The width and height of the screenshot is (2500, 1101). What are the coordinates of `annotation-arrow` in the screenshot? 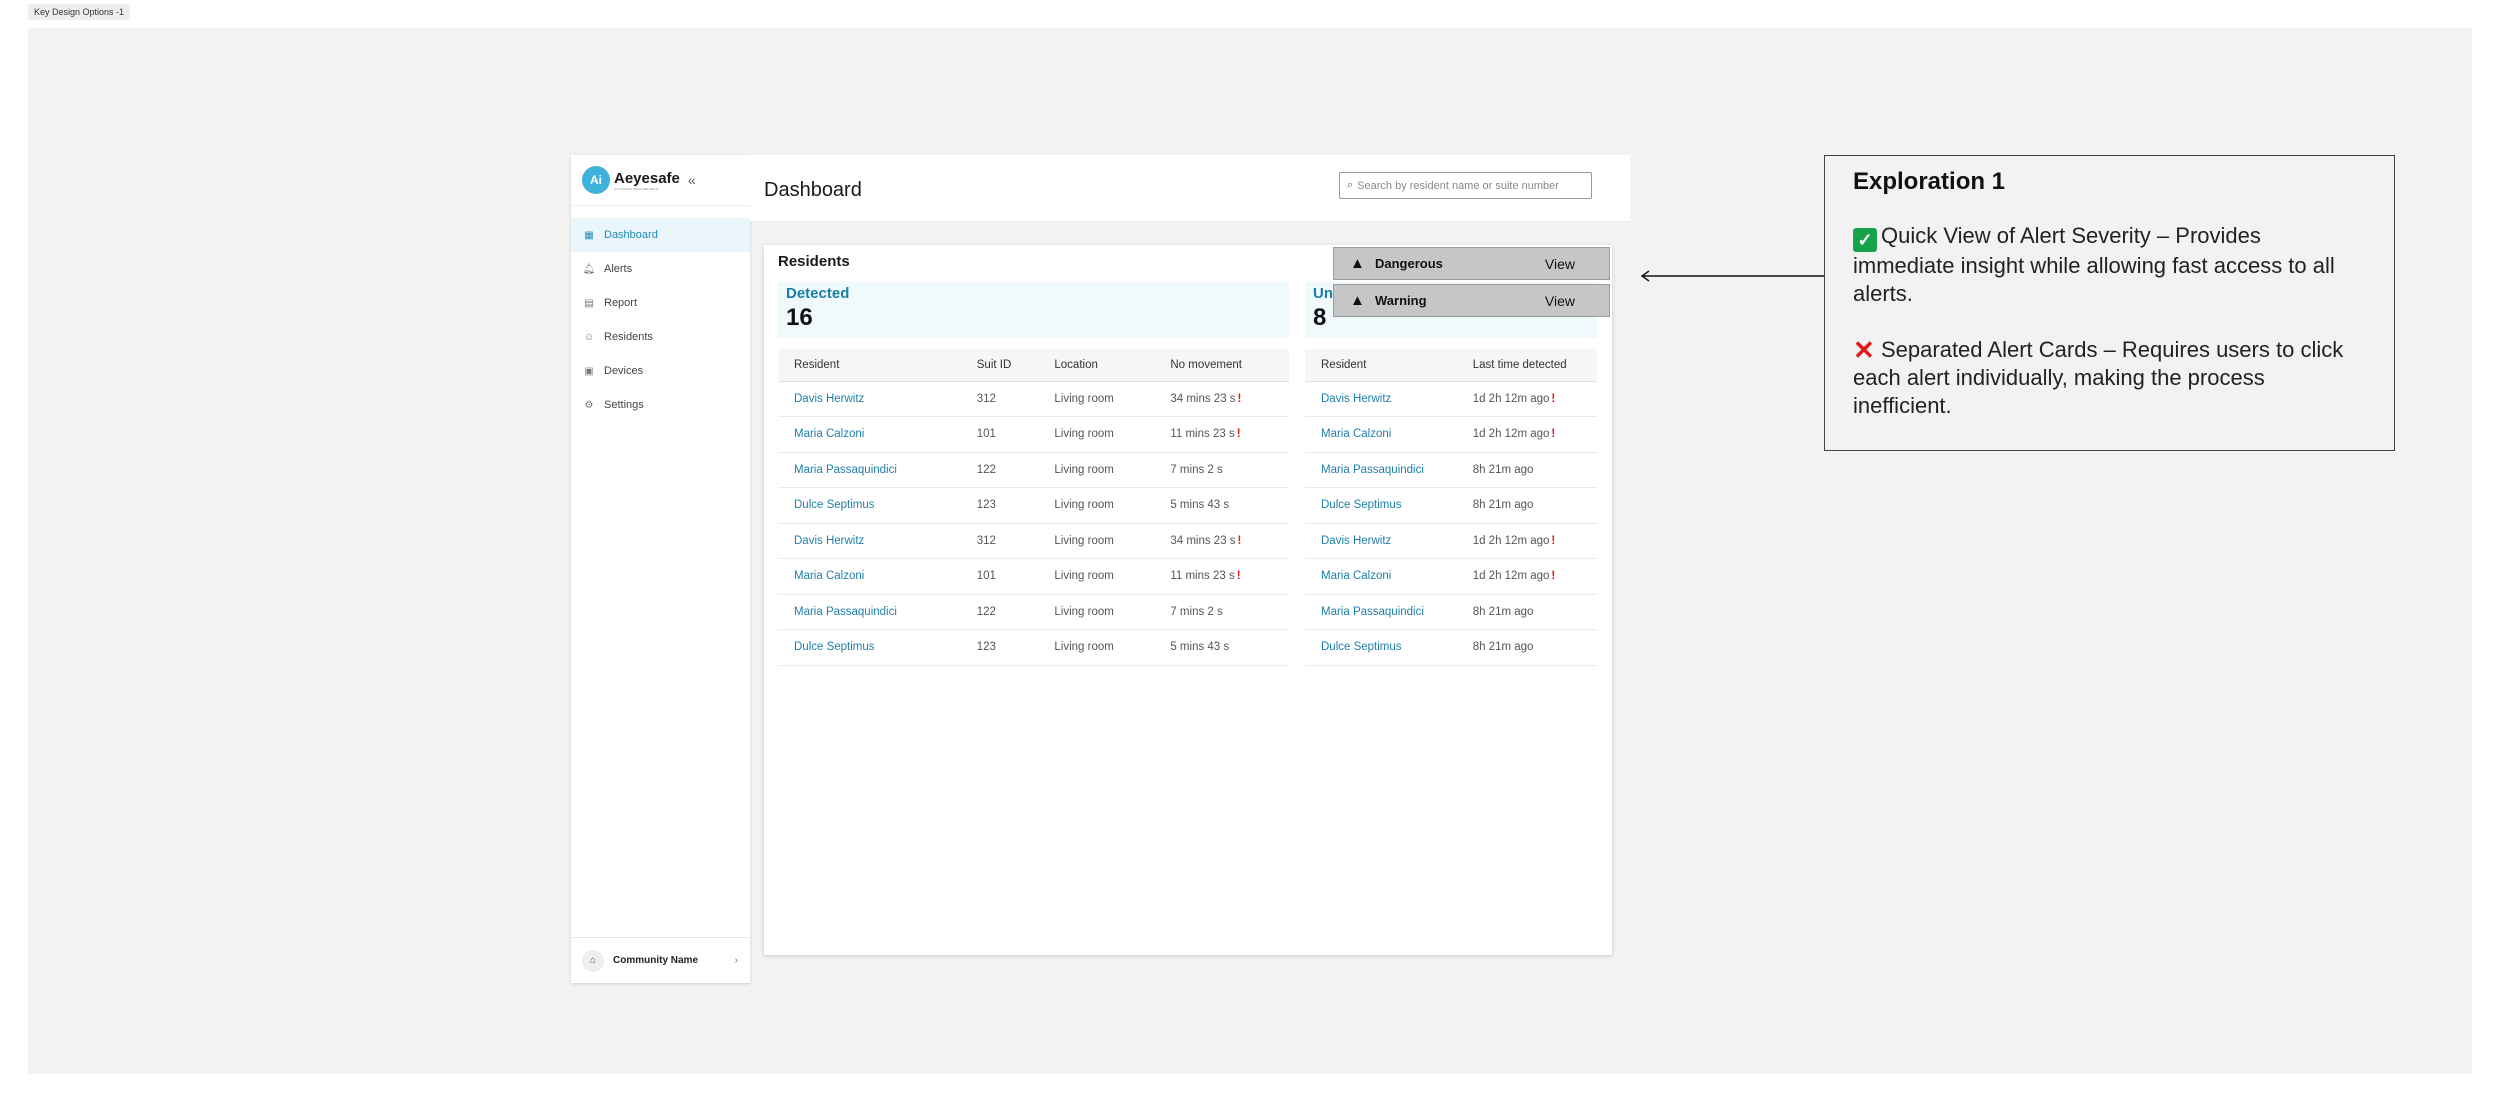 It's located at (1734, 276).